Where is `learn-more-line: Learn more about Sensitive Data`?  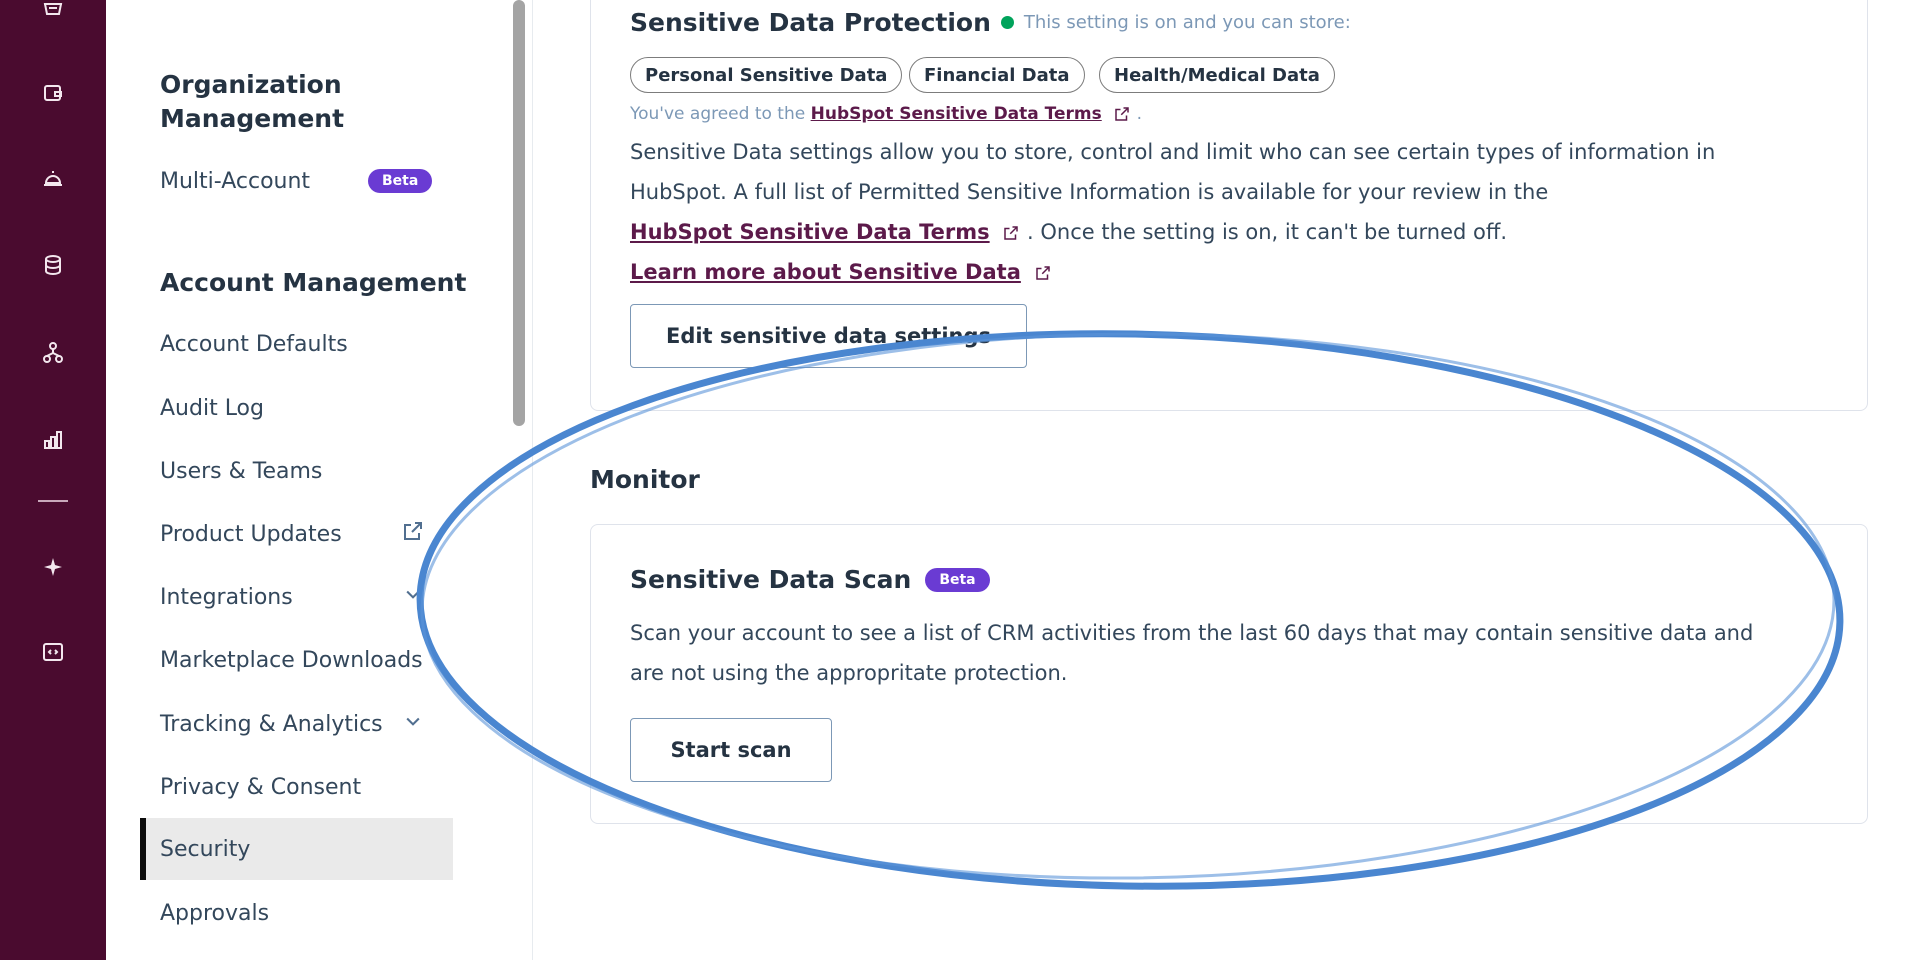
learn-more-line: Learn more about Sensitive Data is located at coordinates (1230, 272).